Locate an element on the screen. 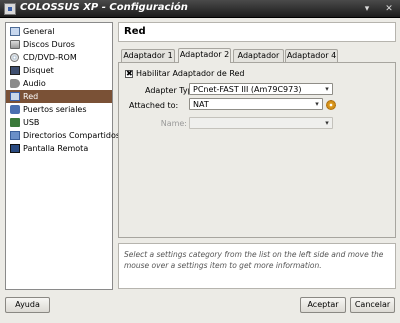 The width and height of the screenshot is (400, 323). shared-folder-icon is located at coordinates (15, 135).